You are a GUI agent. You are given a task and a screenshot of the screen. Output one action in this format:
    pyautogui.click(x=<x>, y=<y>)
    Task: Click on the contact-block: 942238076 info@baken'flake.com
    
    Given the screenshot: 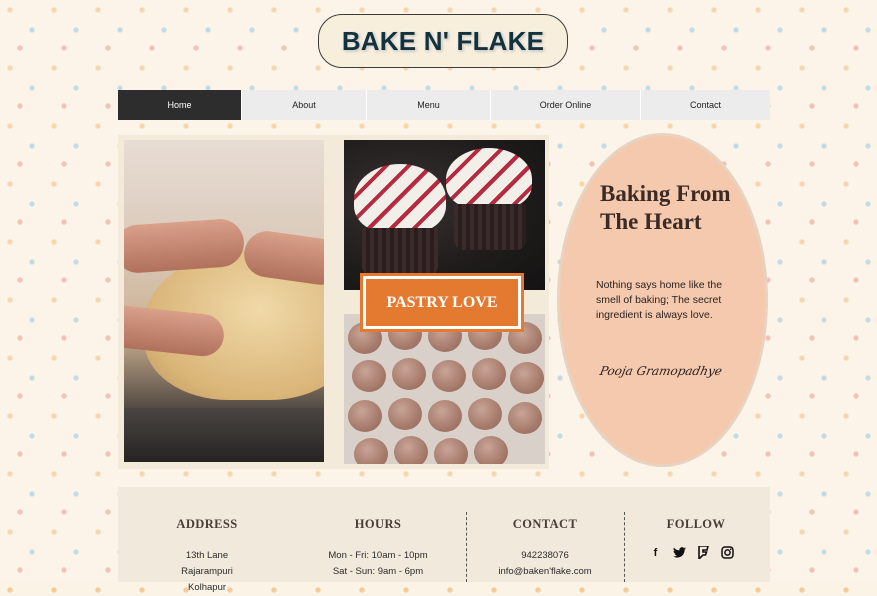 What is the action you would take?
    pyautogui.click(x=545, y=564)
    